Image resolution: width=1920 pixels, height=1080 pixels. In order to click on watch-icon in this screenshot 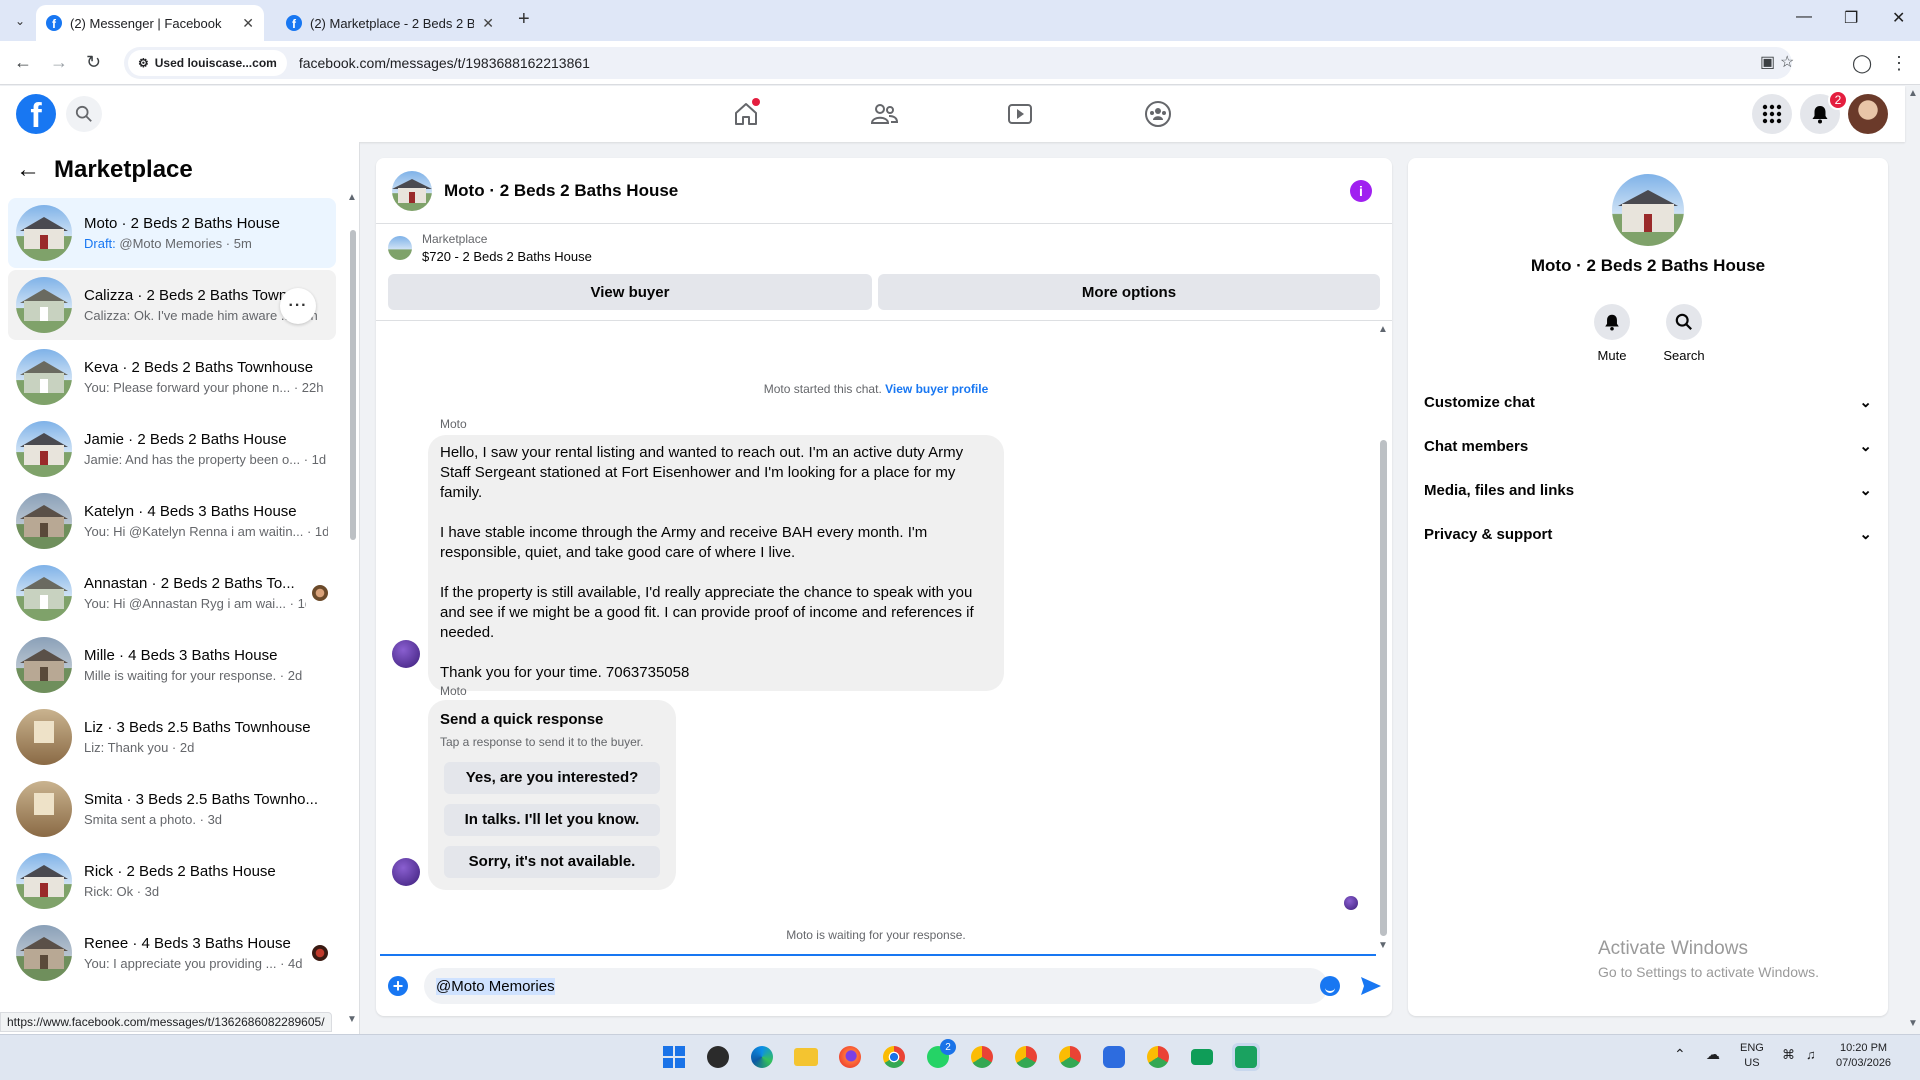, I will do `click(1020, 114)`.